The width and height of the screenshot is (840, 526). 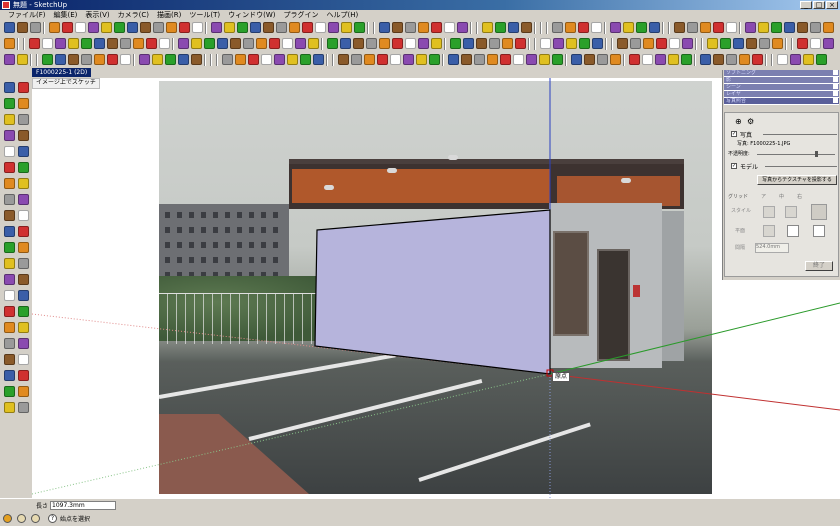 I want to click on tray-bar-softening: ソフトニング, so click(x=781, y=73).